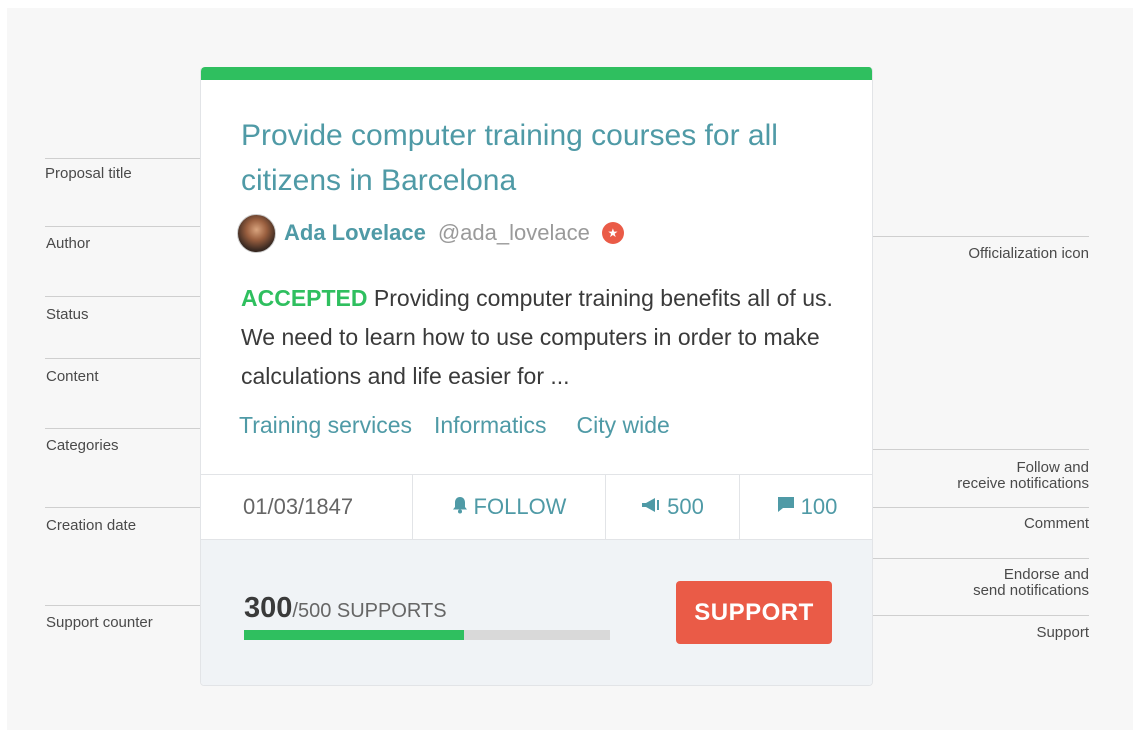 The height and width of the screenshot is (731, 1134). What do you see at coordinates (72, 376) in the screenshot?
I see `annotation-content: Content` at bounding box center [72, 376].